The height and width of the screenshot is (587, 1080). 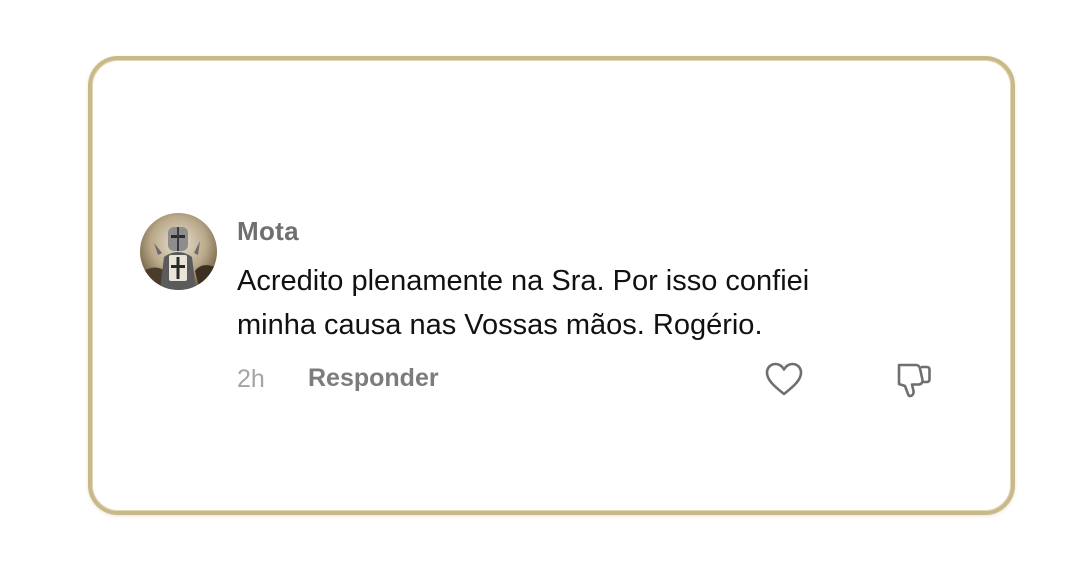 I want to click on reply-button: Responder, so click(x=373, y=378).